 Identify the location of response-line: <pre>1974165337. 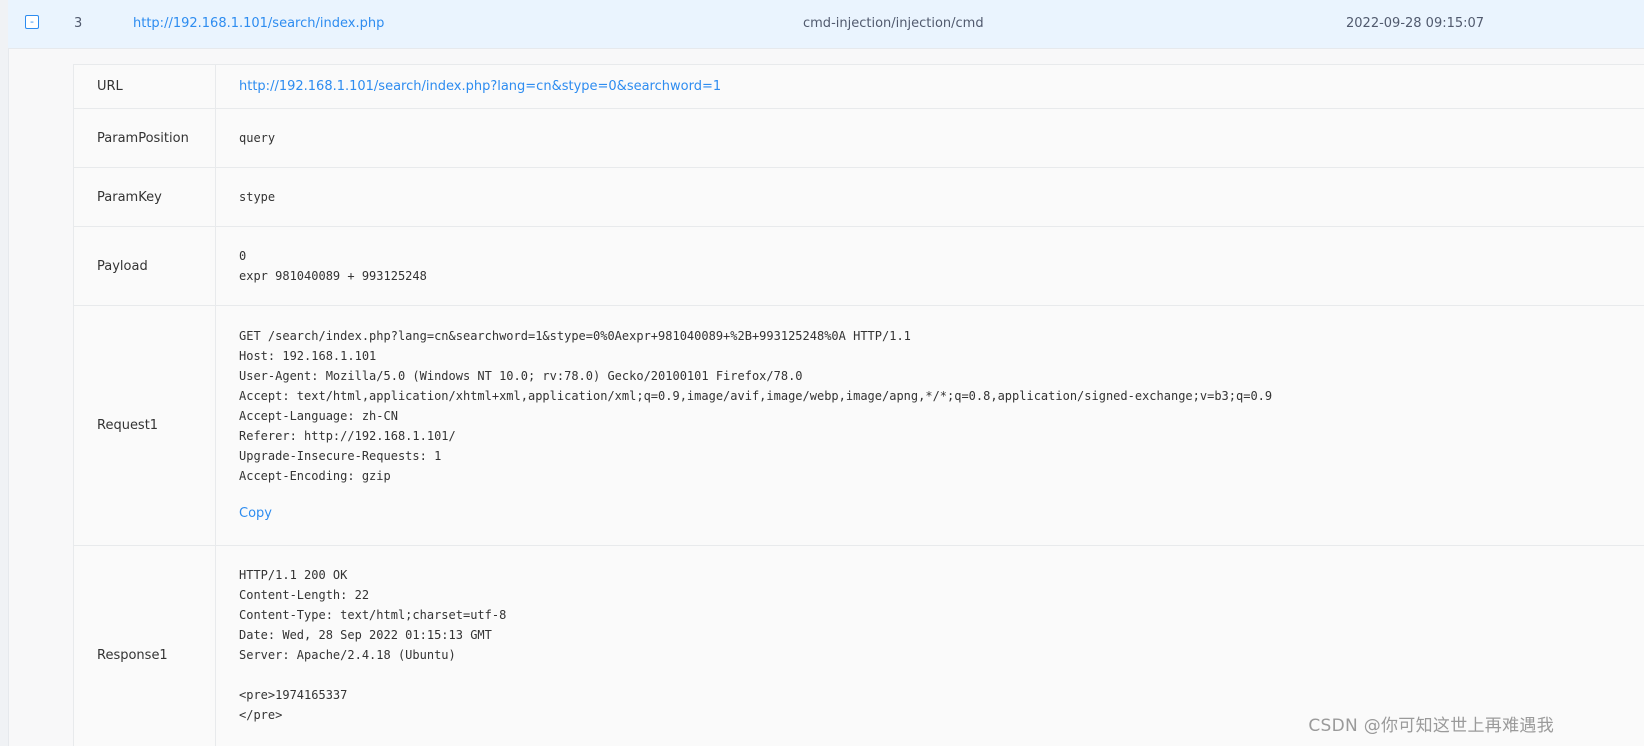
(293, 695).